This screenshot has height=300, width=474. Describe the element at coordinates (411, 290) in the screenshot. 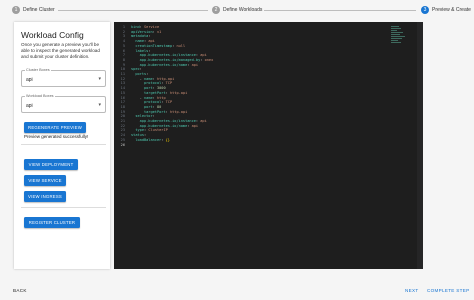

I see `next-button: NEXT` at that location.